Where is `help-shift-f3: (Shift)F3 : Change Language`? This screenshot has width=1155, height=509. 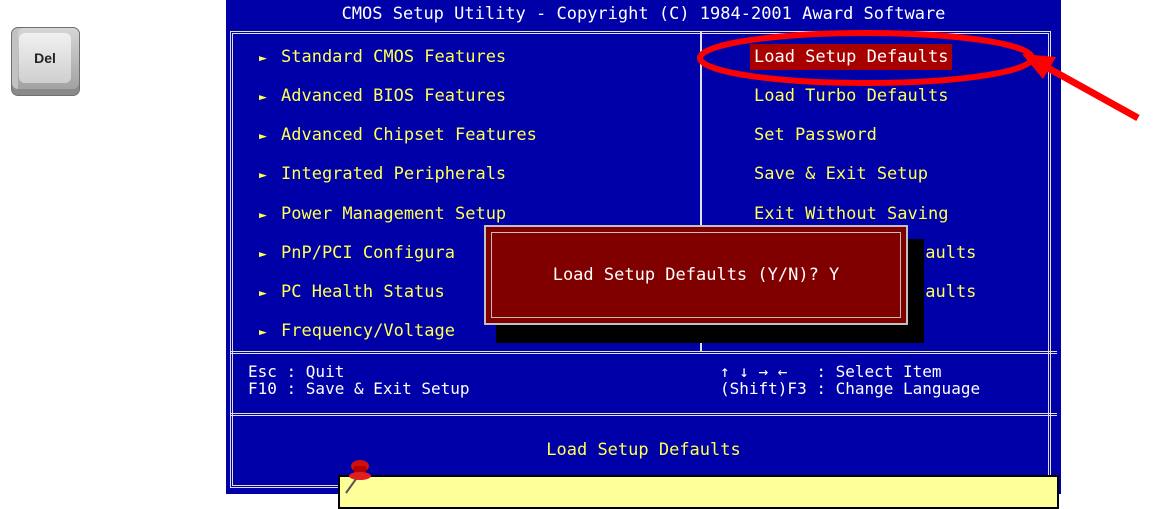
help-shift-f3: (Shift)F3 : Change Language is located at coordinates (850, 388).